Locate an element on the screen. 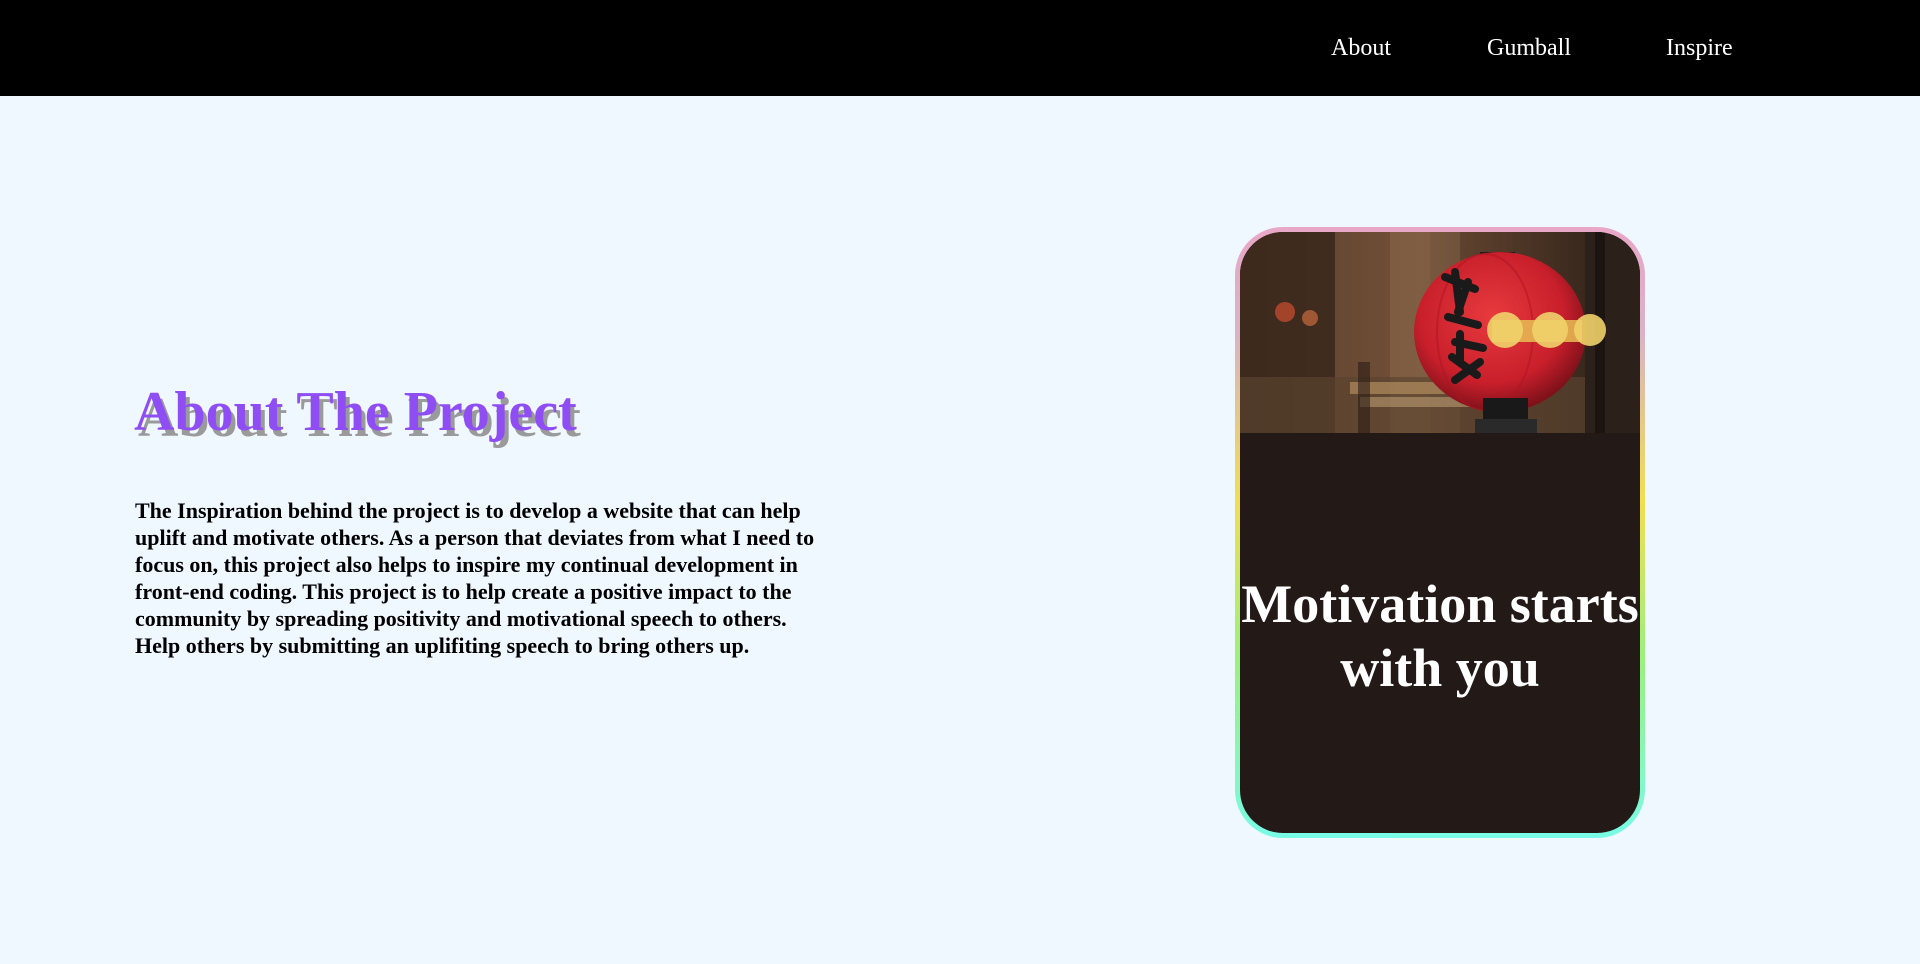  nav-link-inspire: Inspire is located at coordinates (1699, 48).